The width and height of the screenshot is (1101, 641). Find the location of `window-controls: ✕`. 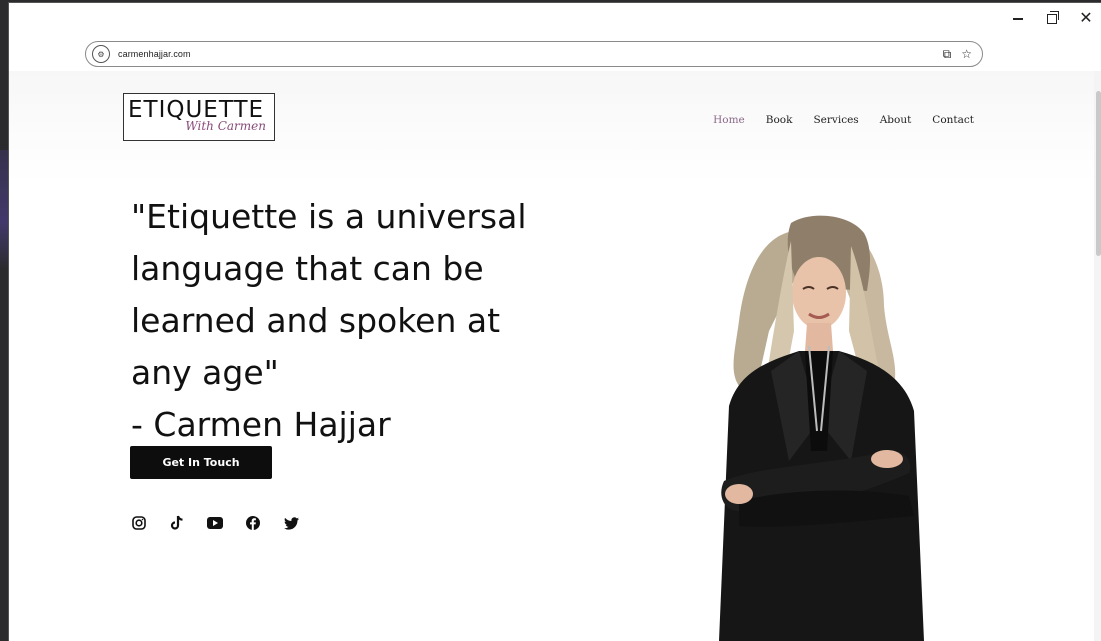

window-controls: ✕ is located at coordinates (1052, 19).